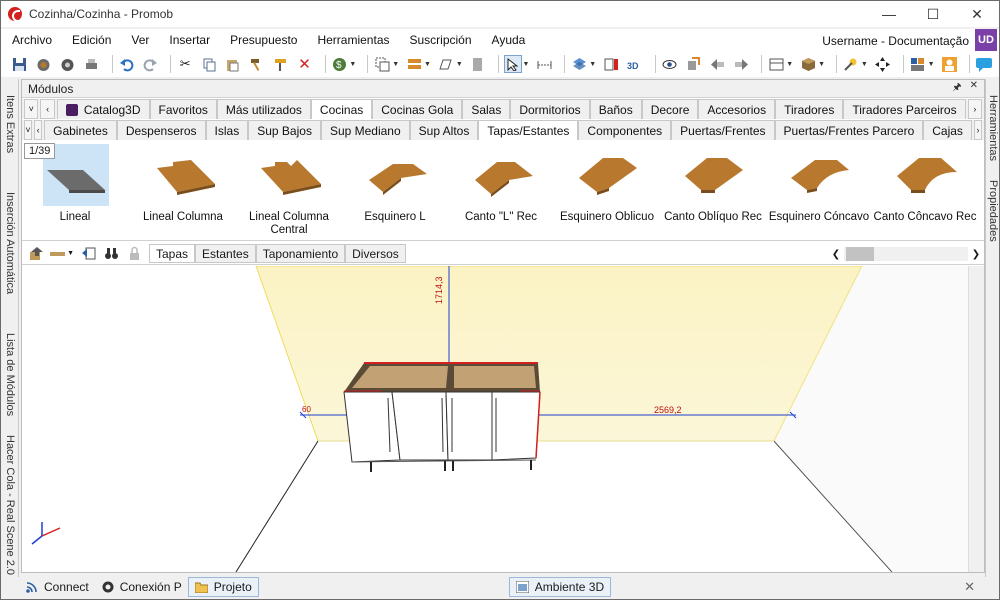 The image size is (1000, 600). What do you see at coordinates (918, 64) in the screenshot?
I see `palette-icon` at bounding box center [918, 64].